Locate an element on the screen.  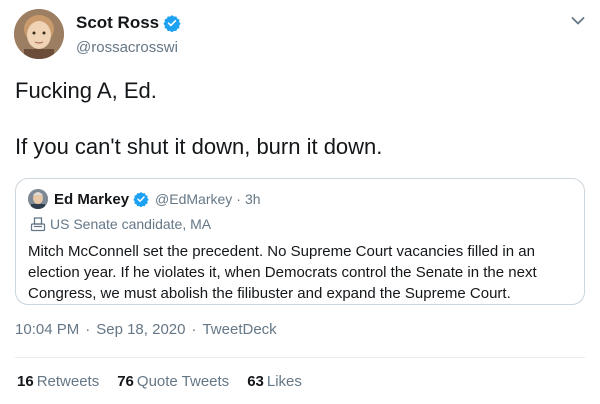
retweets-stat: 16 Retweets is located at coordinates (58, 381).